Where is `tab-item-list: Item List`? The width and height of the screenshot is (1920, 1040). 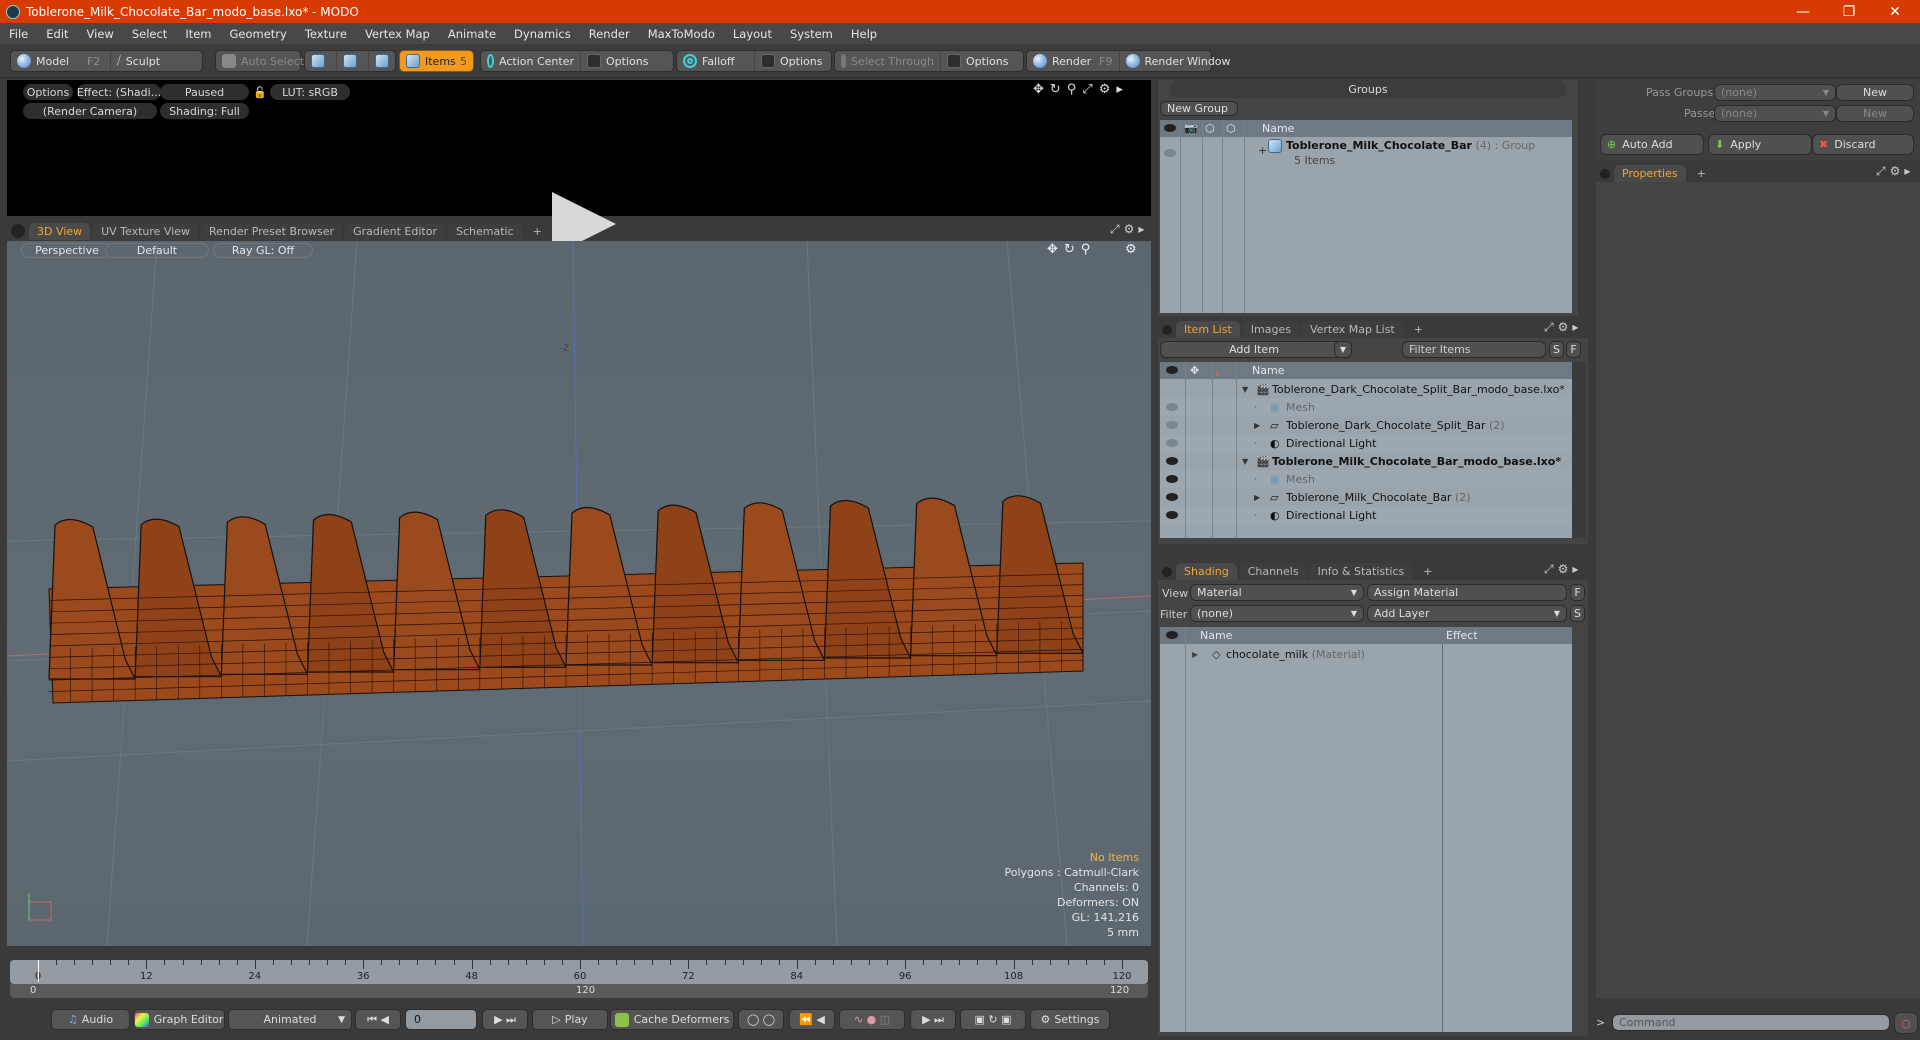 tab-item-list: Item List is located at coordinates (1208, 329).